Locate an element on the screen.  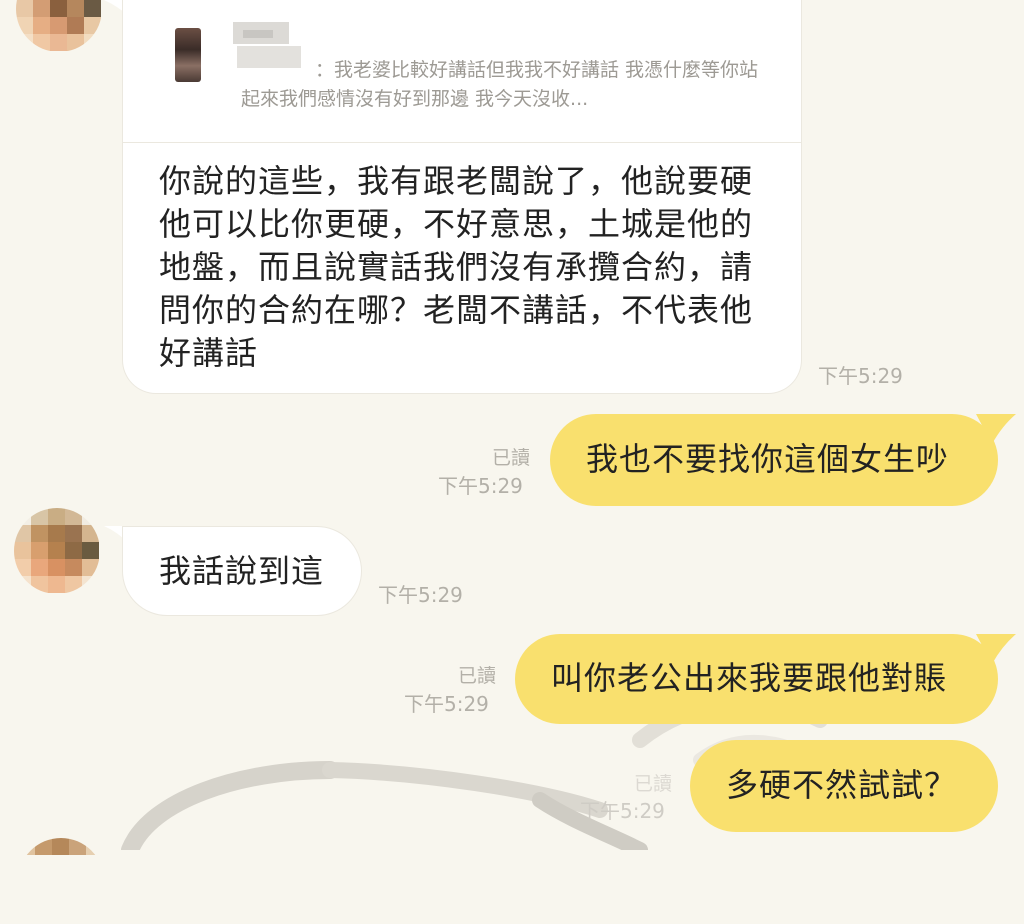
message-bubble-sent: 叫你老公出來我要跟他對賬 is located at coordinates (756, 679).